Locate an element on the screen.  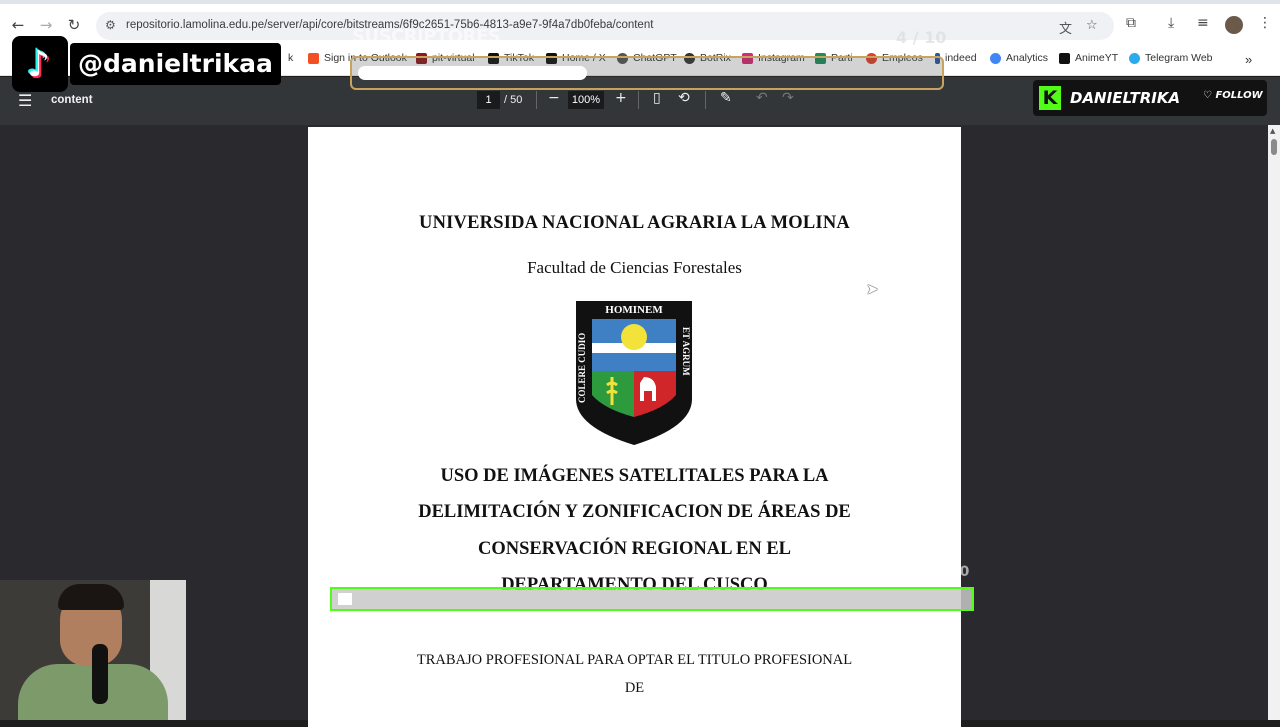
crest-motto-top: HOMINEM is located at coordinates (634, 310).